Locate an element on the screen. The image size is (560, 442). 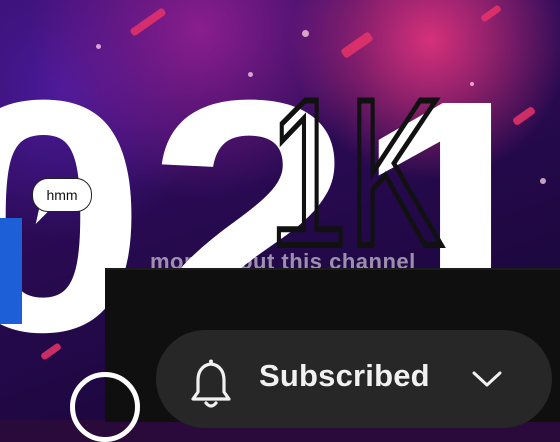
chevron-down-icon is located at coordinates (487, 379).